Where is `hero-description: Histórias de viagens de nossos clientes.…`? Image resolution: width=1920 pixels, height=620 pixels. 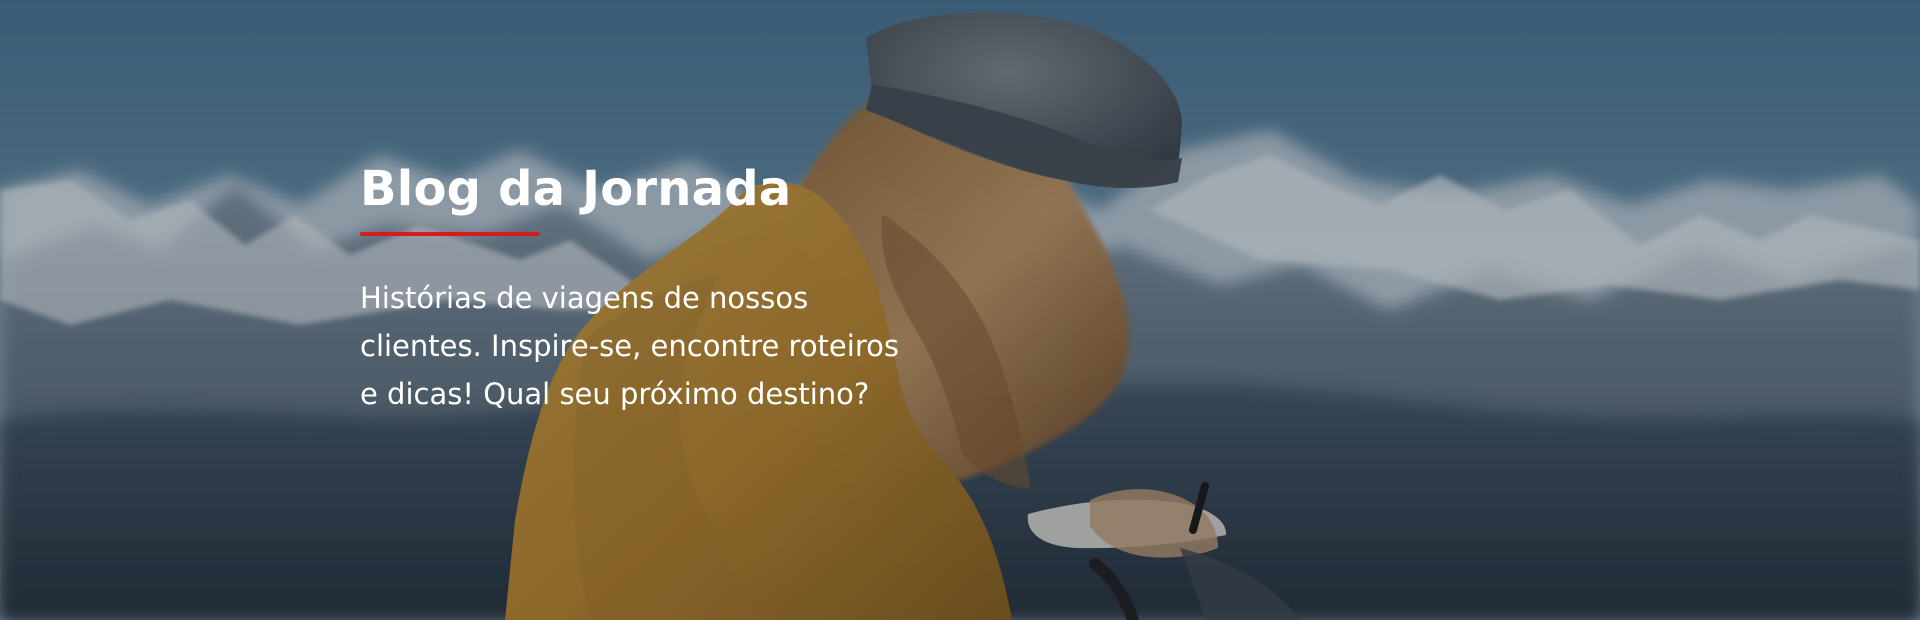 hero-description: Histórias de viagens de nossos clientes.… is located at coordinates (629, 346).